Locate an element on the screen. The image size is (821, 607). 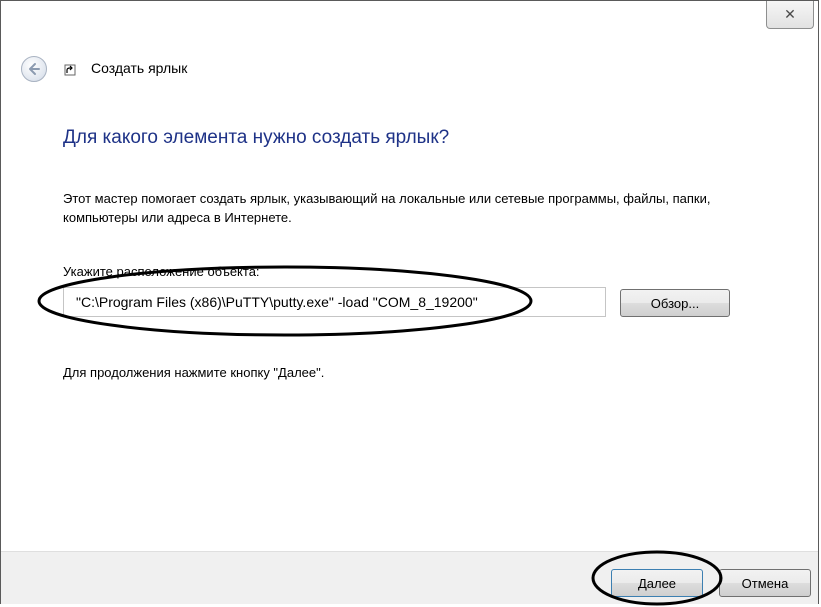
back-button is located at coordinates (34, 69).